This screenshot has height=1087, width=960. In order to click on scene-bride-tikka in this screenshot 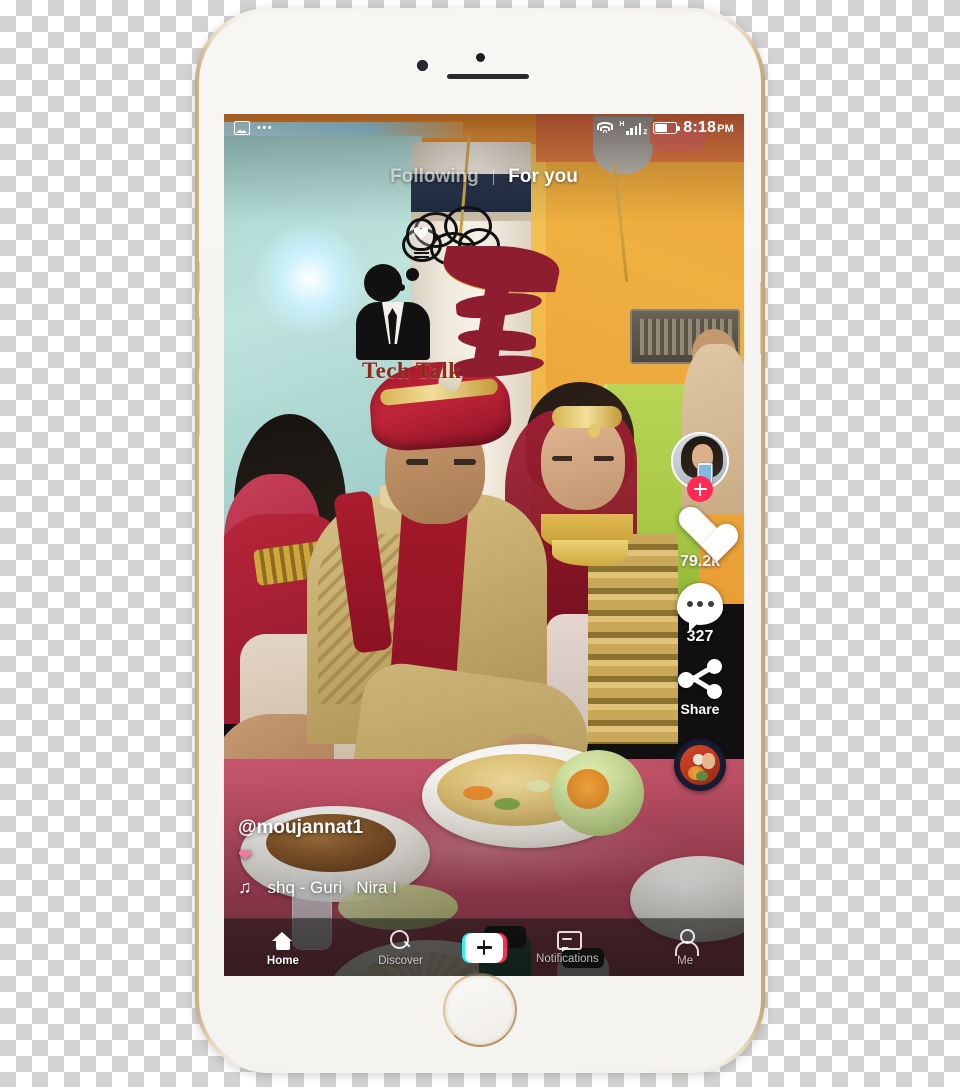, I will do `click(594, 431)`.